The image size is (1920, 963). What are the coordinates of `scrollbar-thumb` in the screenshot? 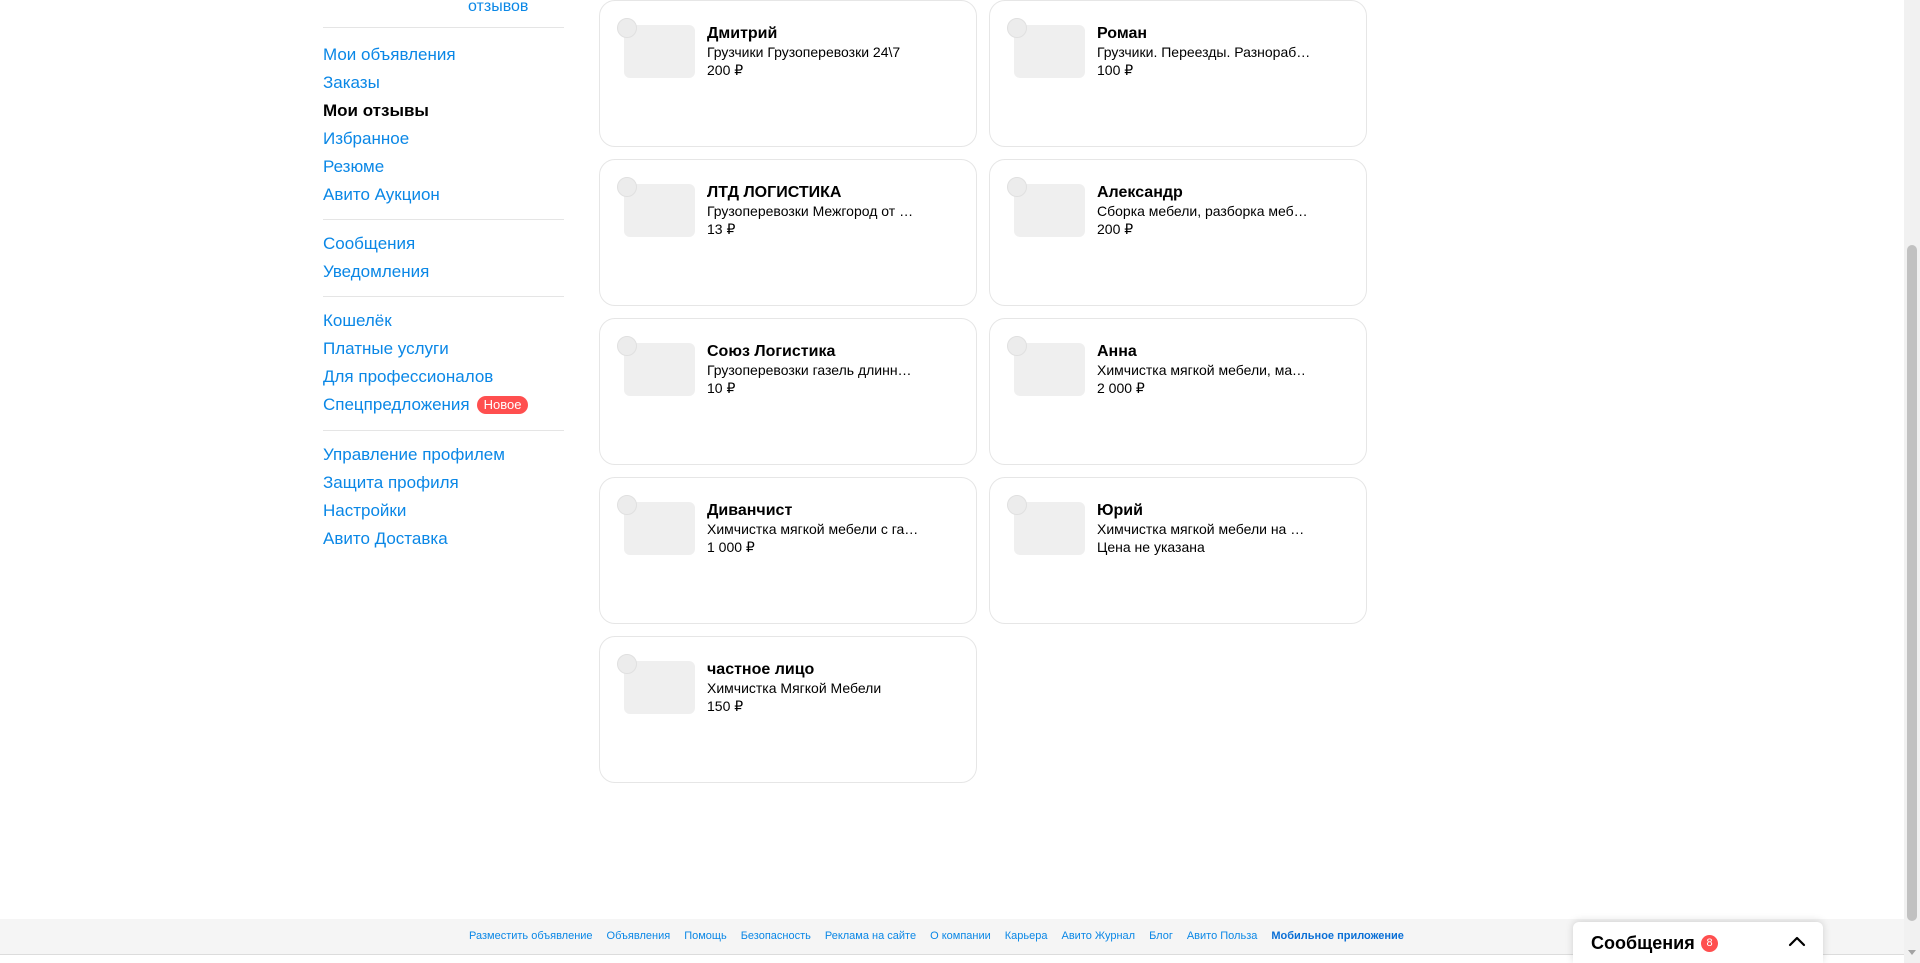 It's located at (1912, 583).